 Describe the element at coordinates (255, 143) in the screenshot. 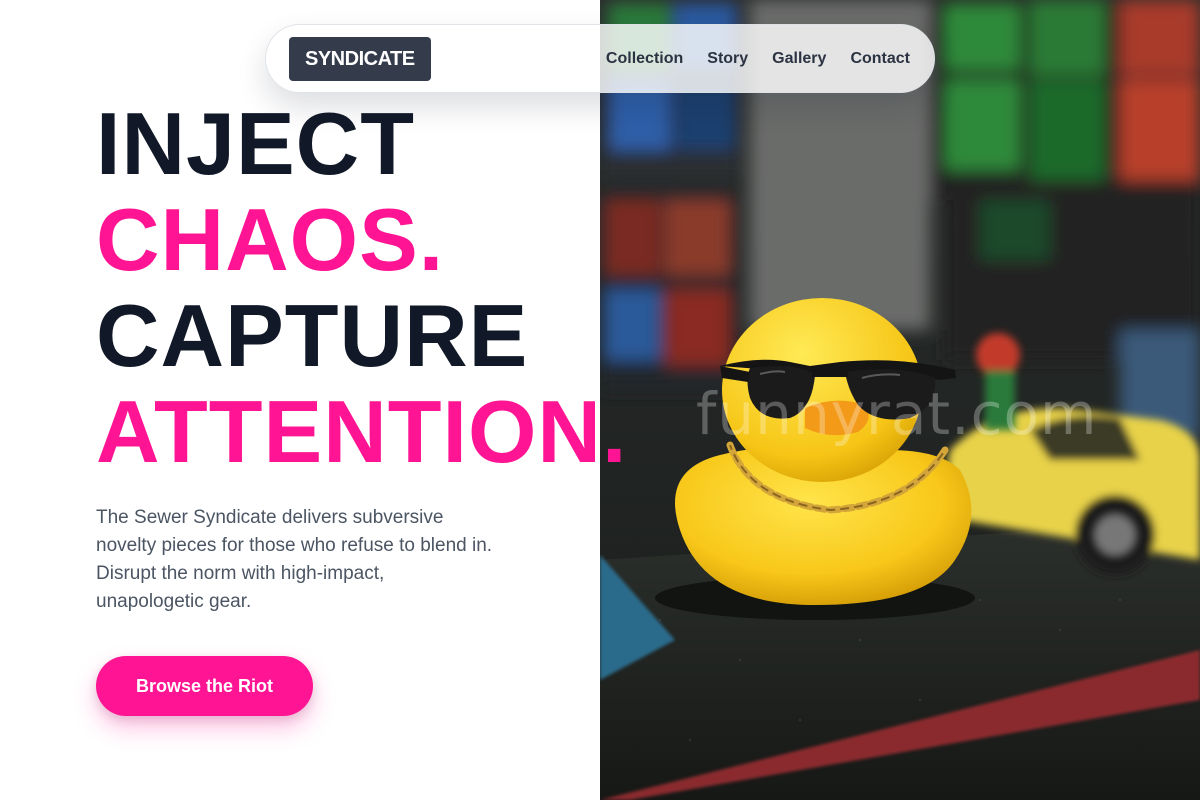

I see `headline-line-inject: INJECT` at that location.